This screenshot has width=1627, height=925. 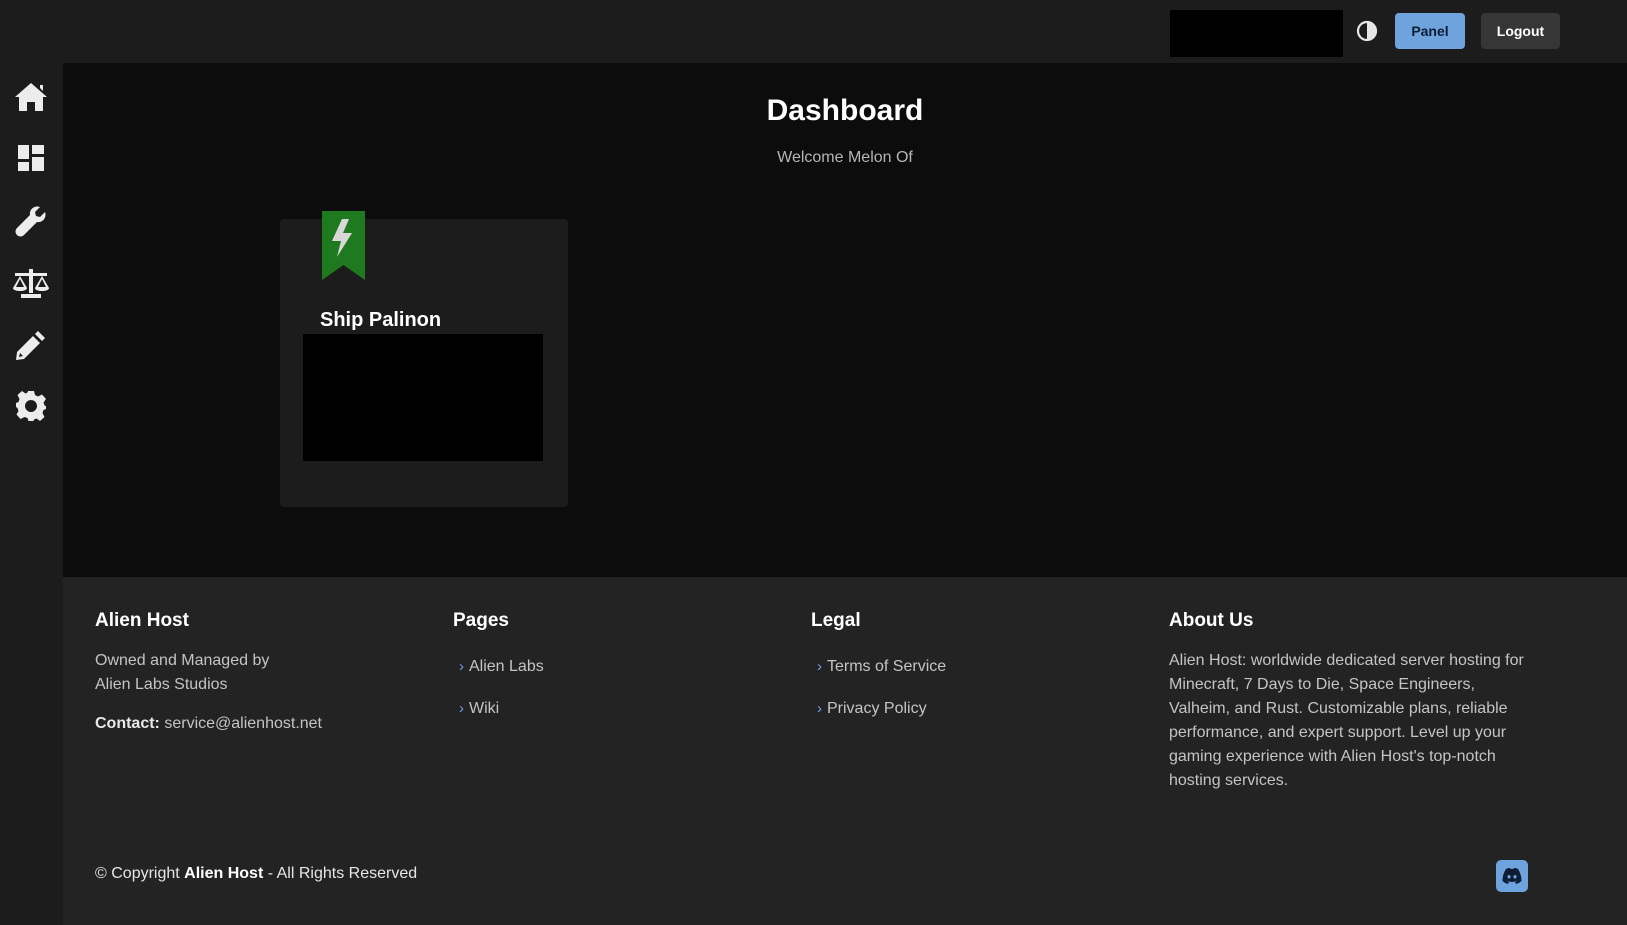 What do you see at coordinates (31, 406) in the screenshot?
I see `gear-icon` at bounding box center [31, 406].